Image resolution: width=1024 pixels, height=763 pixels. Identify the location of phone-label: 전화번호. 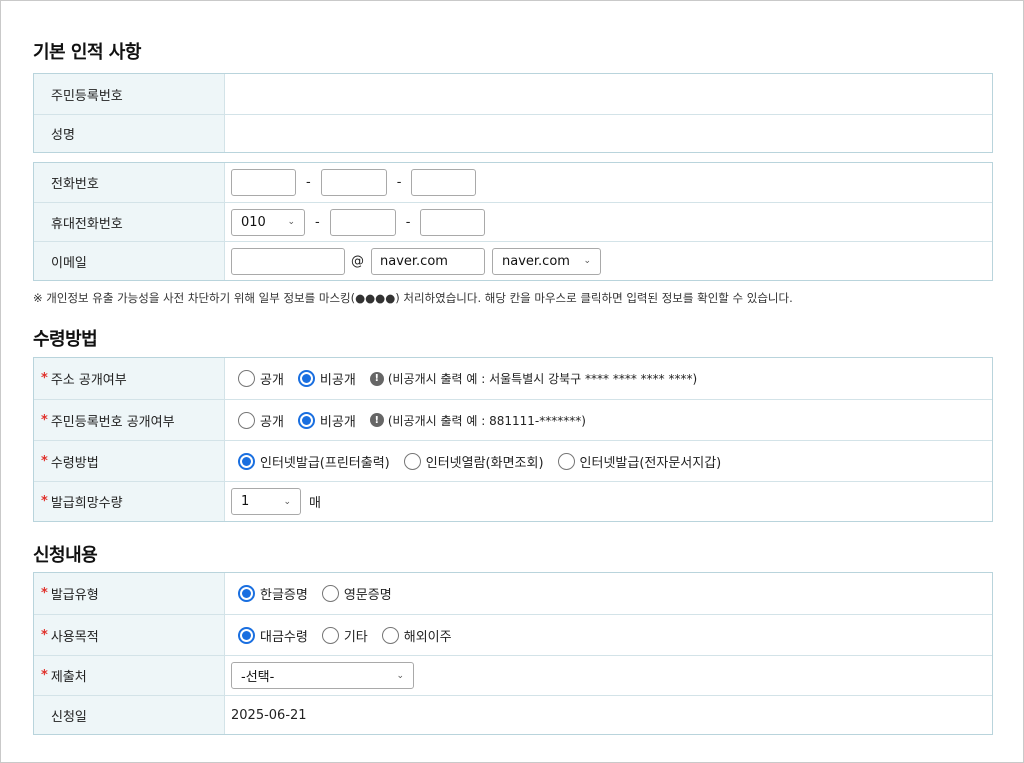
(129, 182).